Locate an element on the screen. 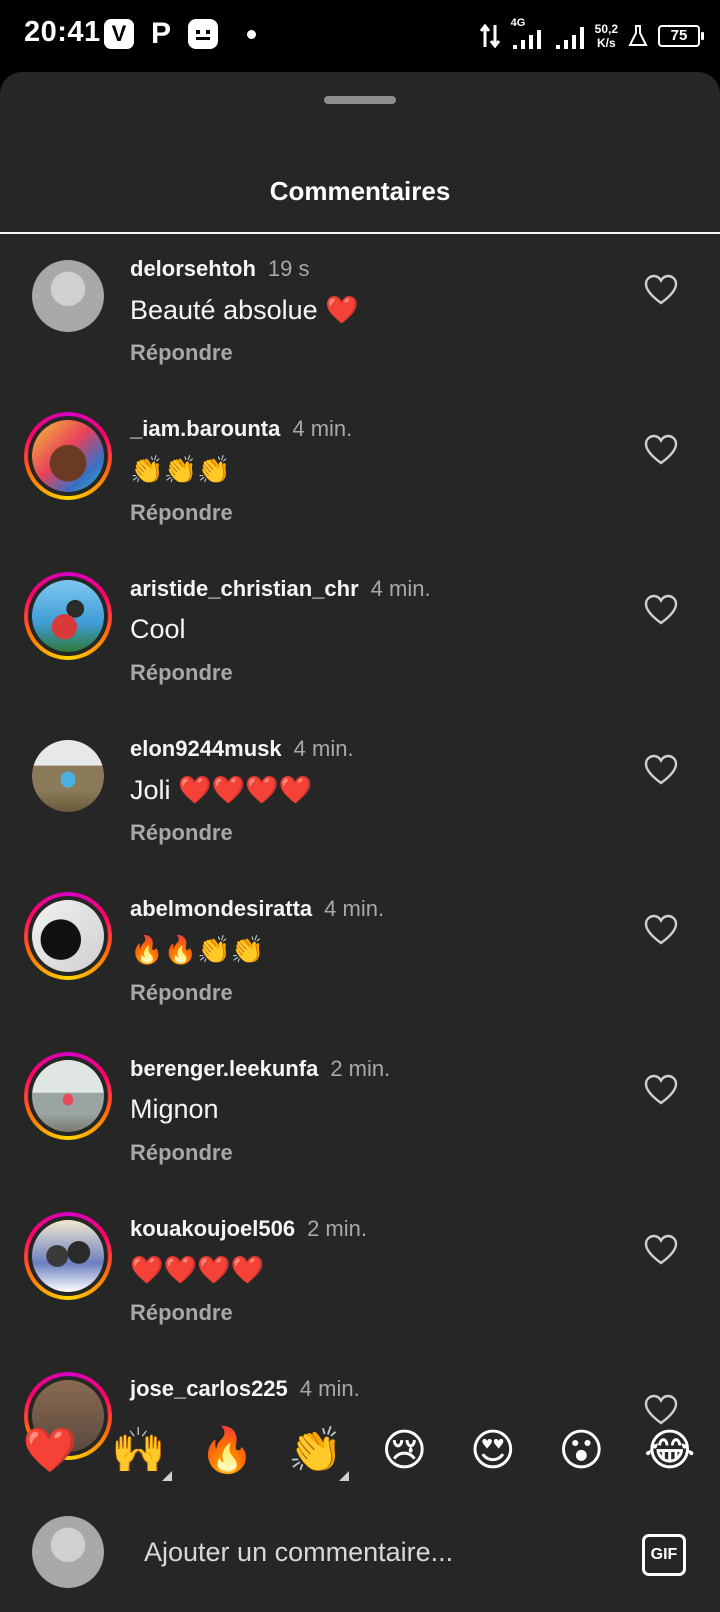 This screenshot has width=720, height=1612. comment-text: Cool is located at coordinates (158, 629).